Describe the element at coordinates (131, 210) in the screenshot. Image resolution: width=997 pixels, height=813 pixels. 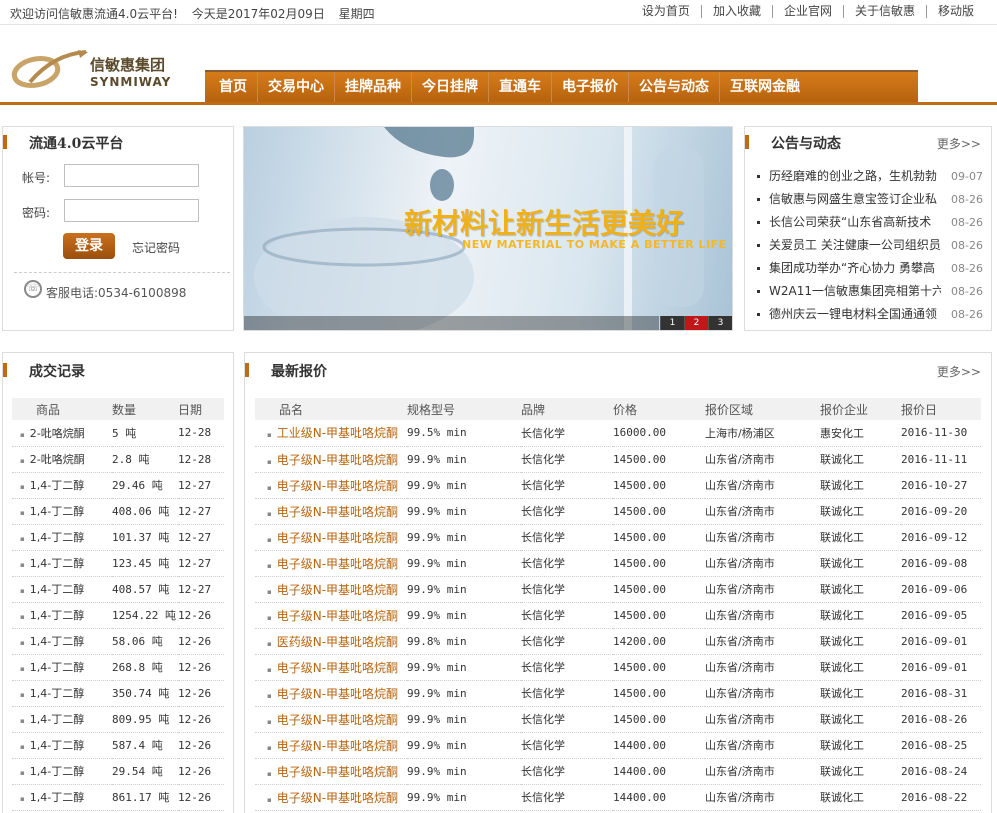
I see `password-input` at that location.